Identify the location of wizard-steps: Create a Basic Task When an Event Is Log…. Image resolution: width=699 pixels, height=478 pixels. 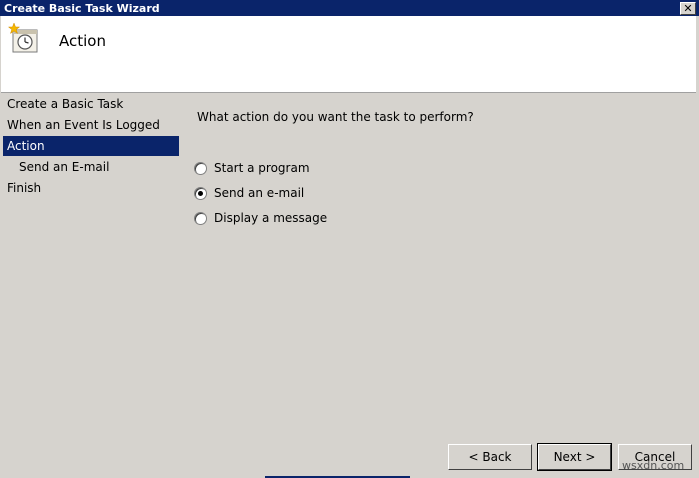
(91, 146).